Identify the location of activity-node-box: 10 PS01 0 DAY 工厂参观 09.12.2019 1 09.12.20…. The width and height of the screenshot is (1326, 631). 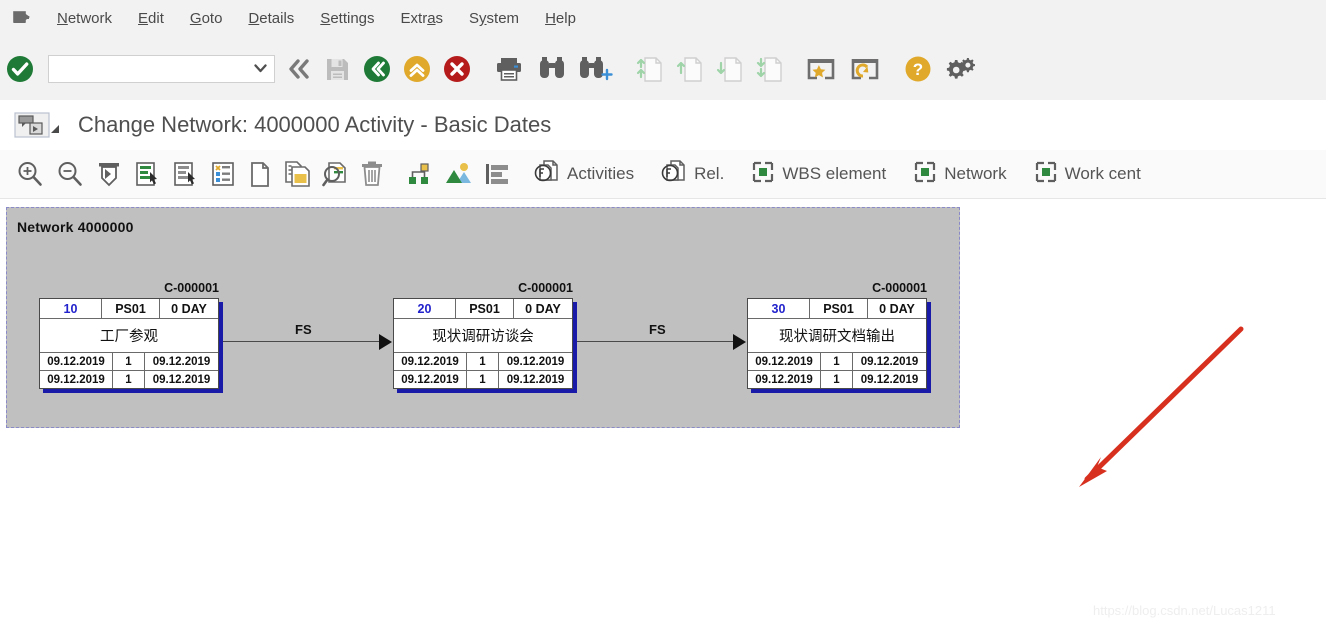
(129, 343).